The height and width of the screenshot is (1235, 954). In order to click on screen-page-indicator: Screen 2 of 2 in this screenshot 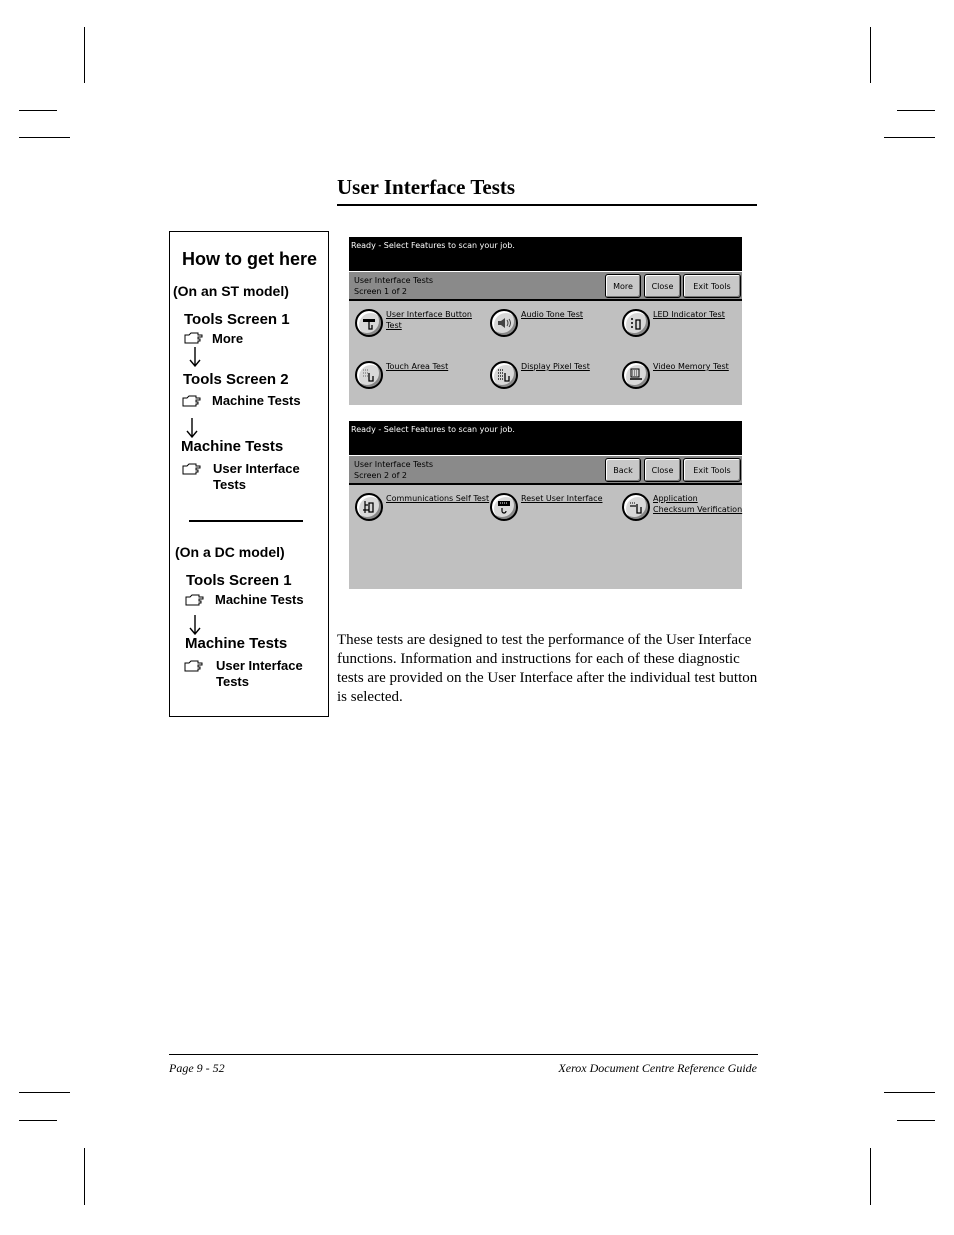, I will do `click(381, 475)`.